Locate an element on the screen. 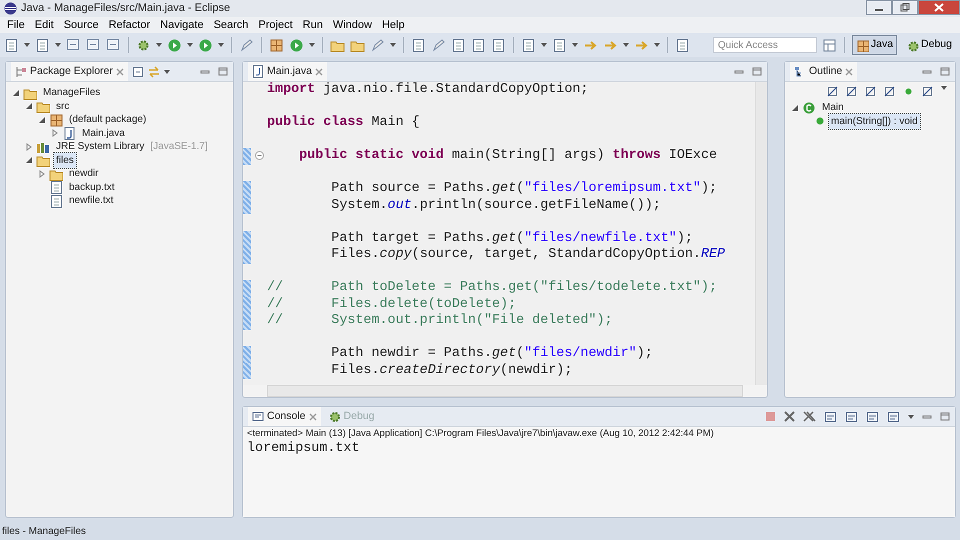 The width and height of the screenshot is (960, 540). remove-all-icon is located at coordinates (809, 416).